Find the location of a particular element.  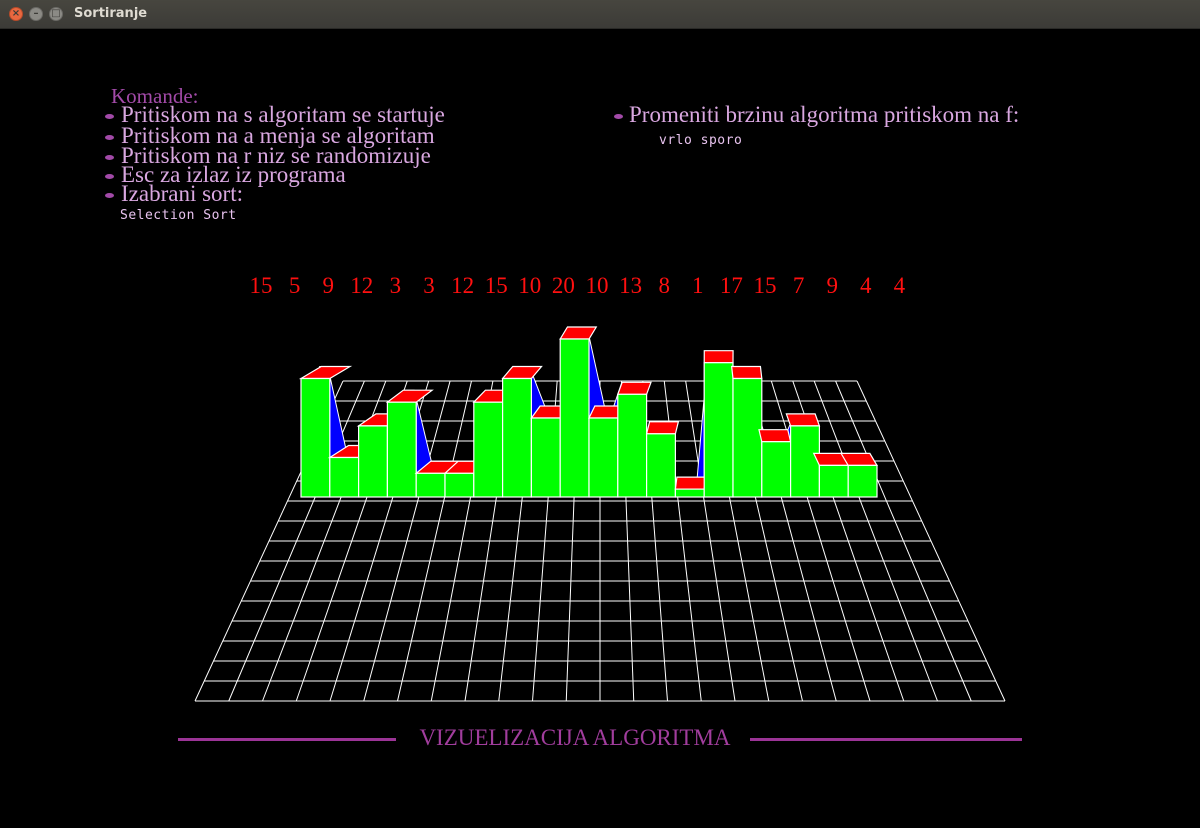

footer-divider-left is located at coordinates (287, 739).